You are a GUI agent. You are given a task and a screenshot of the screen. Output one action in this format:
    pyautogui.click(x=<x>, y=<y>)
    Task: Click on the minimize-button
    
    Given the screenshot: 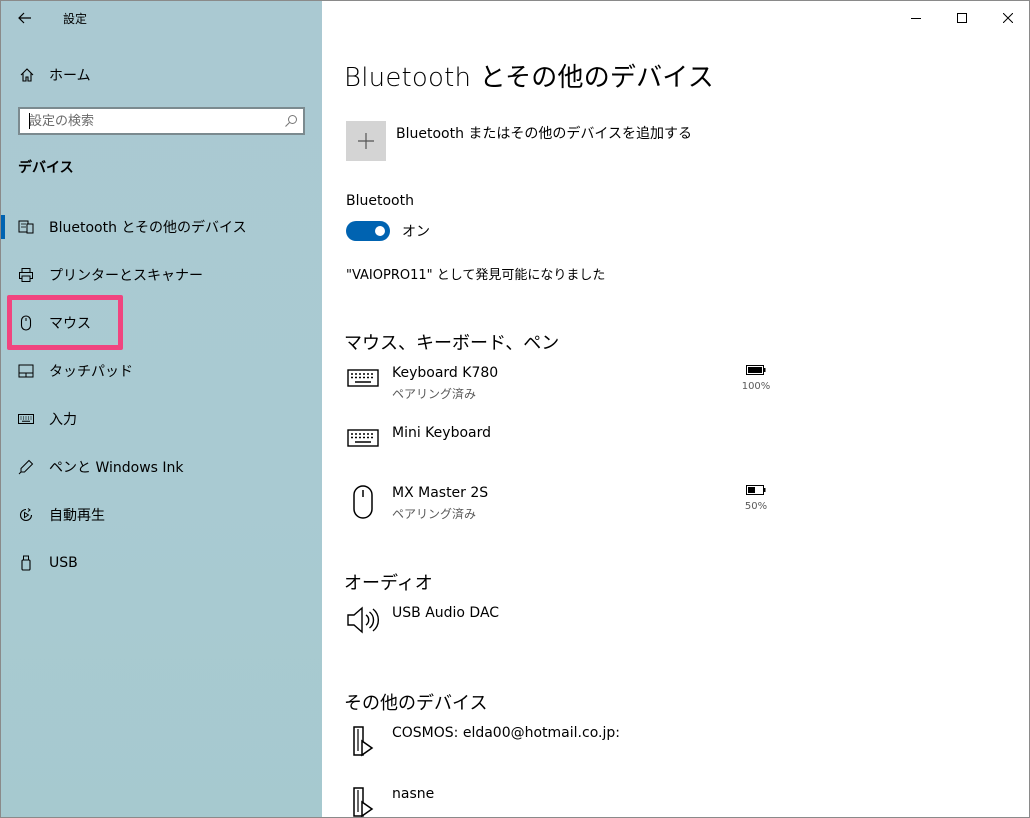 What is the action you would take?
    pyautogui.click(x=916, y=18)
    